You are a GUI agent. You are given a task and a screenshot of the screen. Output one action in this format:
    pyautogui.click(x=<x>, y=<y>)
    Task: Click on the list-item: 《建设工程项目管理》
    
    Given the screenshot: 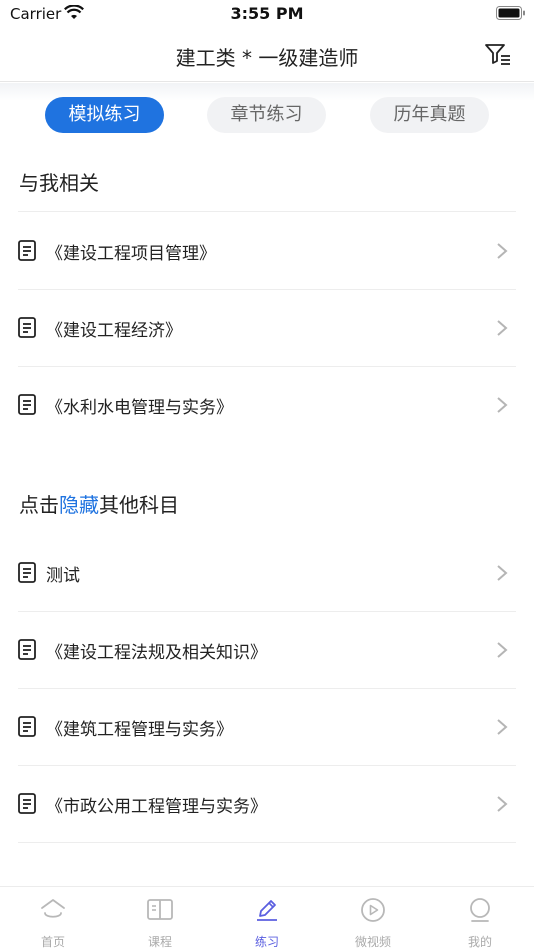 What is the action you would take?
    pyautogui.click(x=267, y=250)
    